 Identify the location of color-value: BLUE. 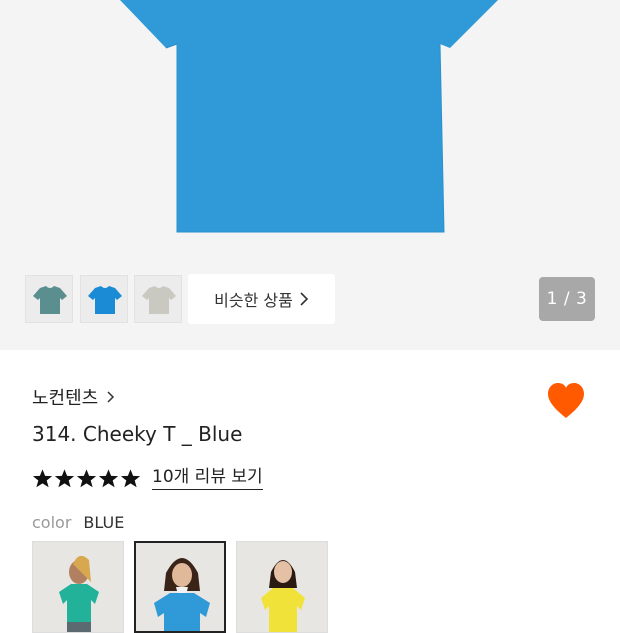
(104, 522).